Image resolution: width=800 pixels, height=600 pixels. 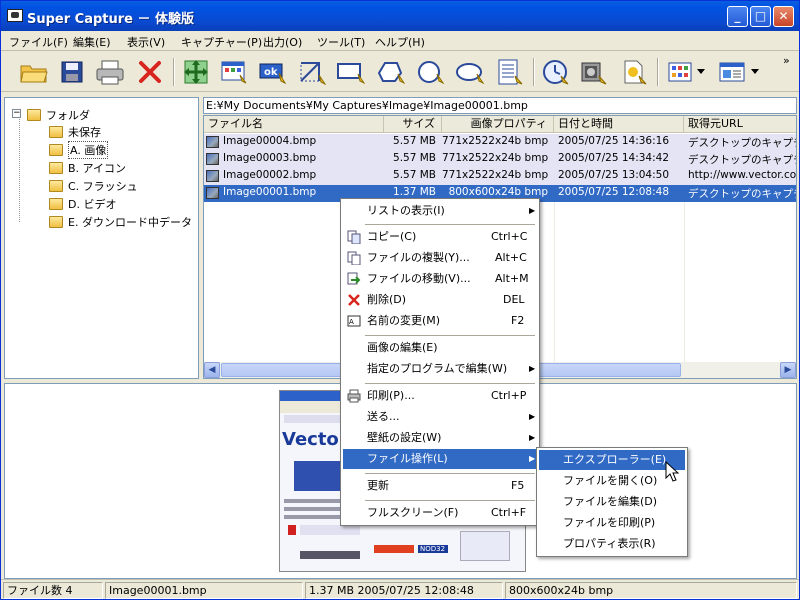 What do you see at coordinates (68, 115) in the screenshot?
I see `tree-root-label: フォルダ` at bounding box center [68, 115].